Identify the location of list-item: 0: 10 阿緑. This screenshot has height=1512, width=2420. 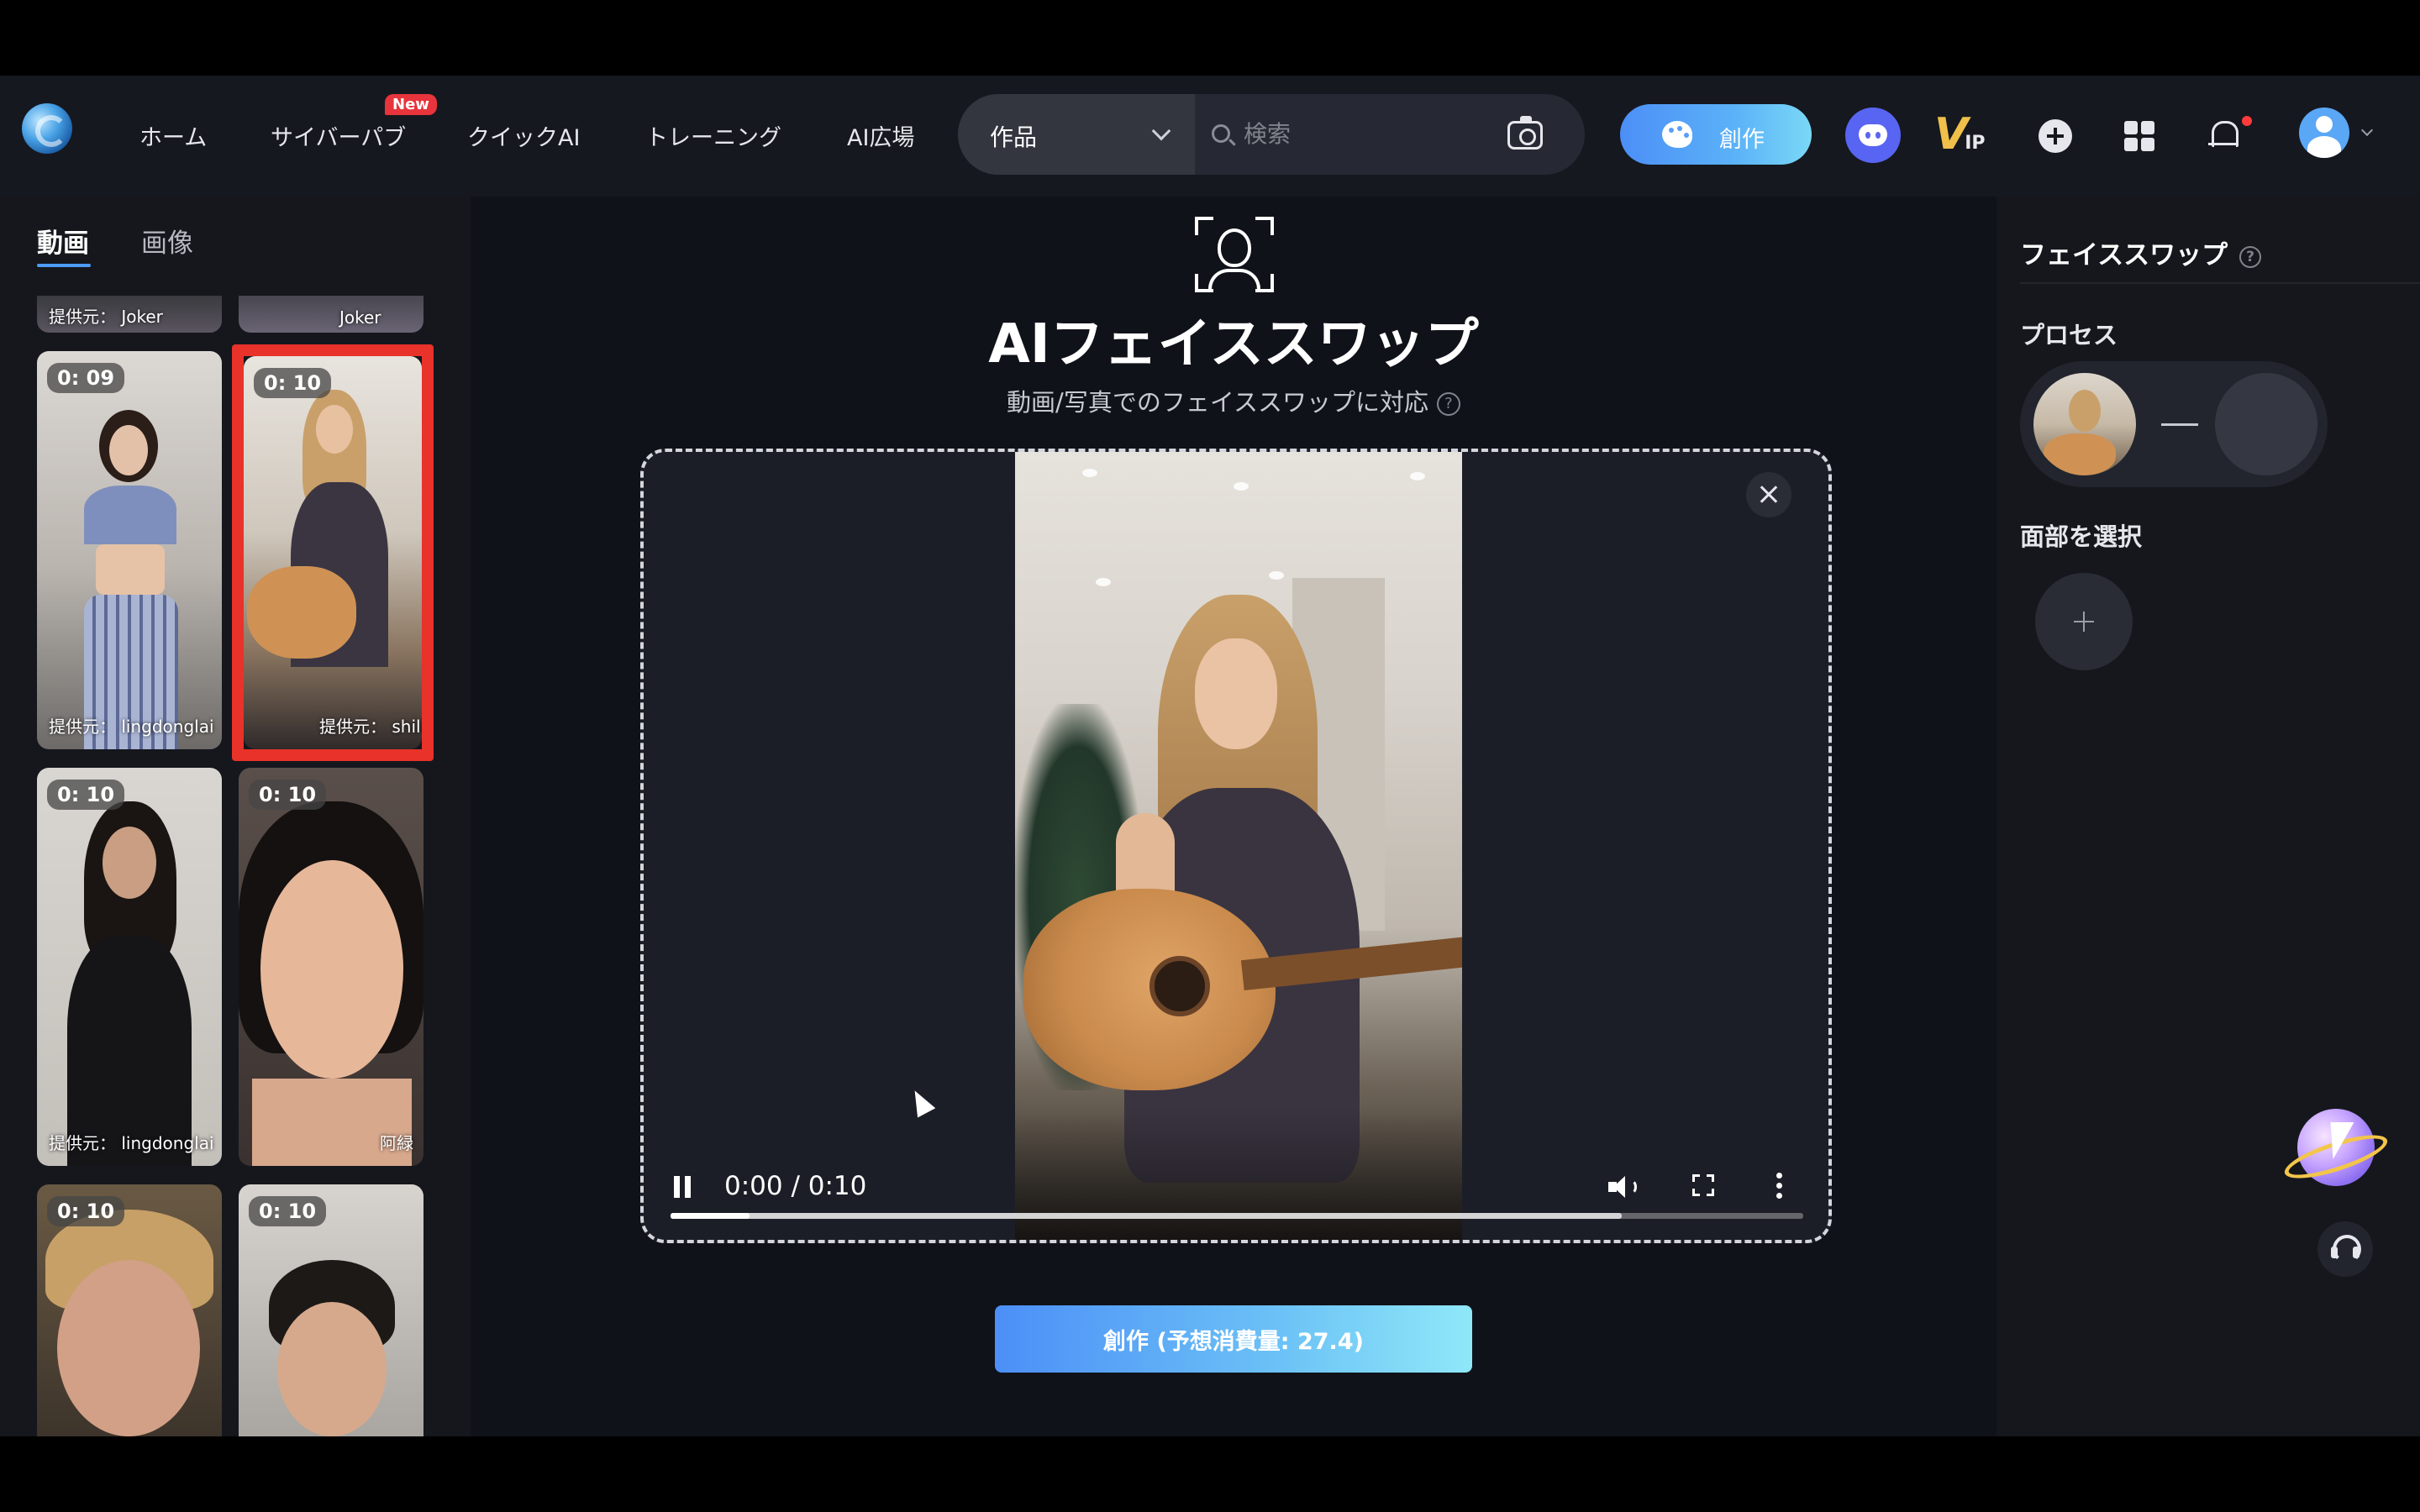
(331, 967).